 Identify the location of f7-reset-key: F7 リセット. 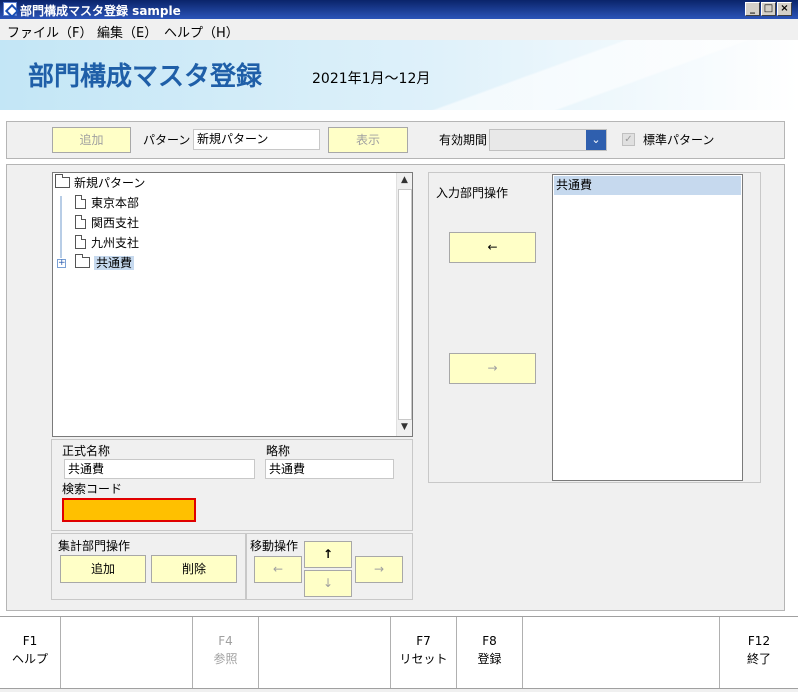
(424, 652).